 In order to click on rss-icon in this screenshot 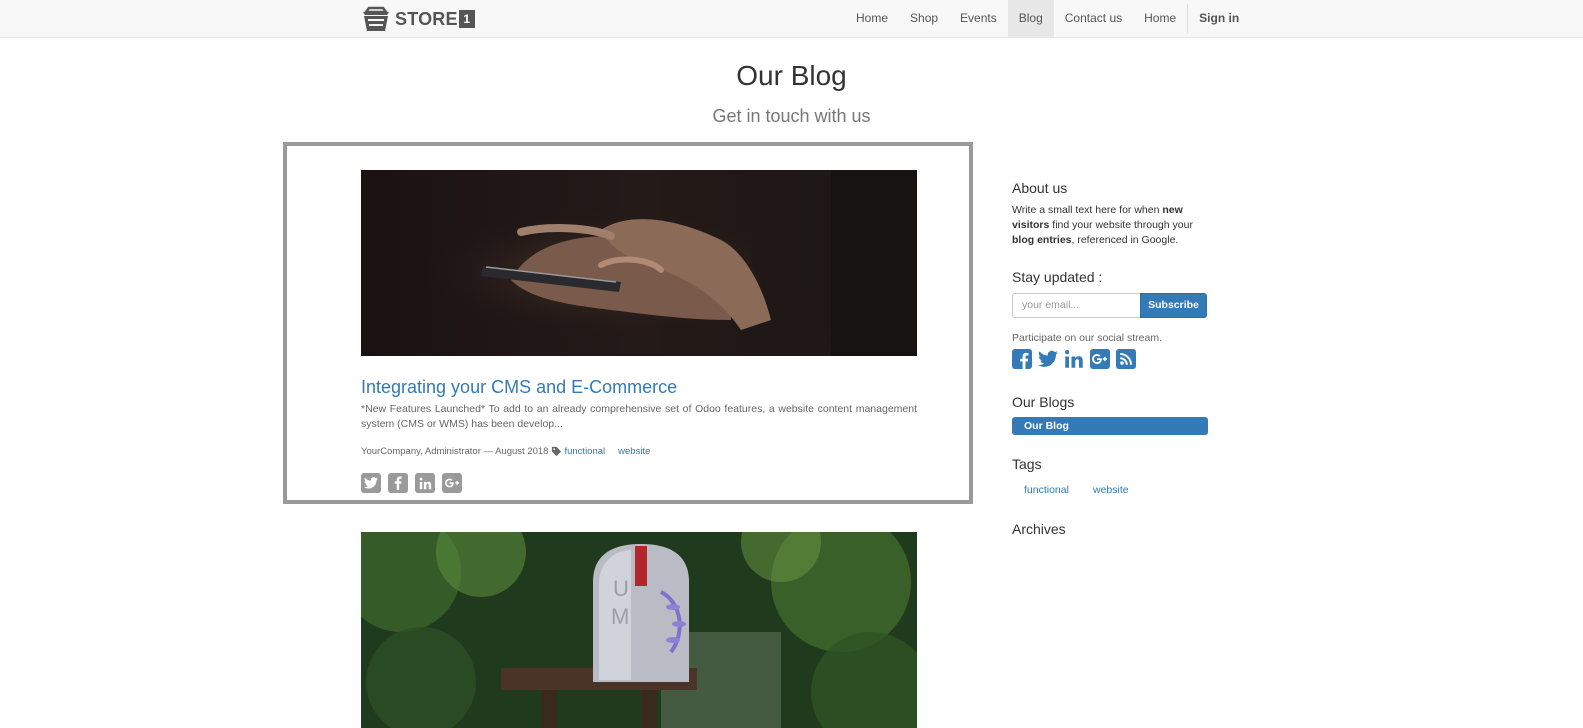, I will do `click(1126, 359)`.